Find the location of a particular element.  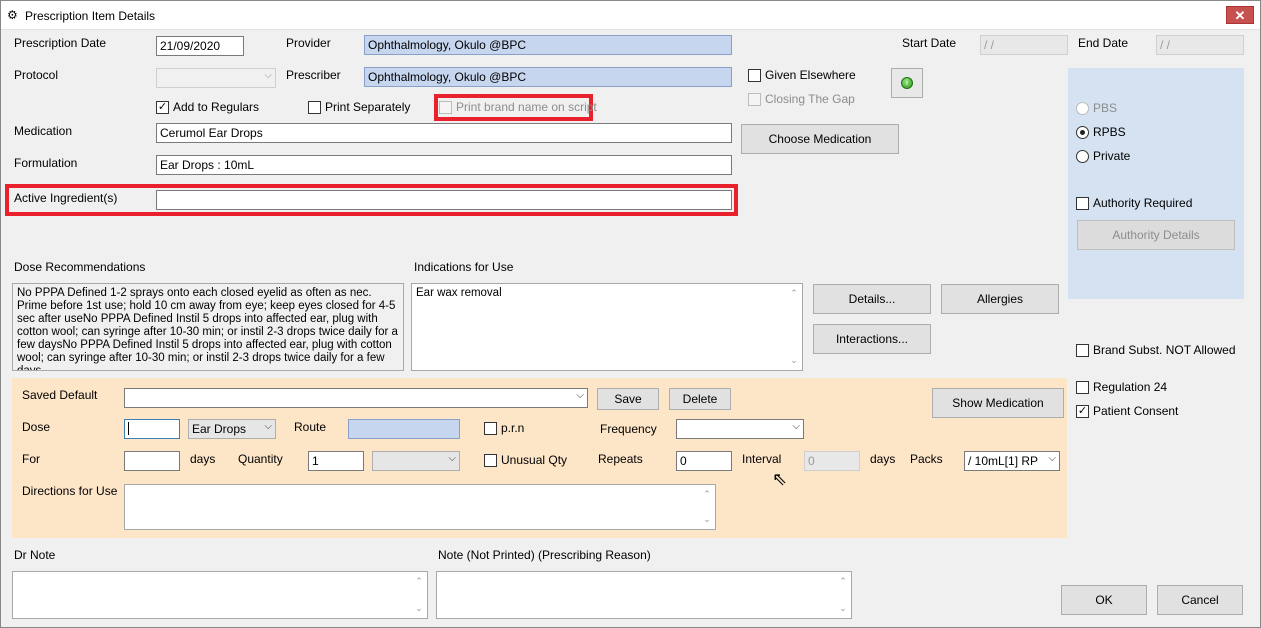

dose-form-select: Ear Drops ⌵ is located at coordinates (232, 429).